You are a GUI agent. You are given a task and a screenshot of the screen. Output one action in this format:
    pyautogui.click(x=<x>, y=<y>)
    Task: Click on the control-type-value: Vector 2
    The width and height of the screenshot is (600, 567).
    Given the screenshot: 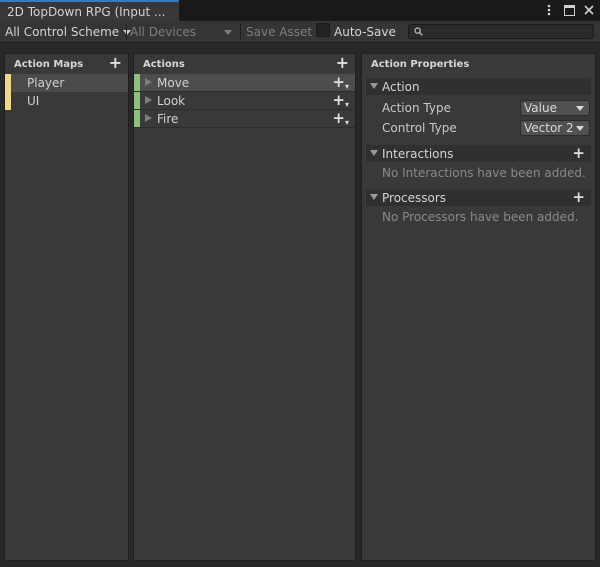 What is the action you would take?
    pyautogui.click(x=549, y=128)
    